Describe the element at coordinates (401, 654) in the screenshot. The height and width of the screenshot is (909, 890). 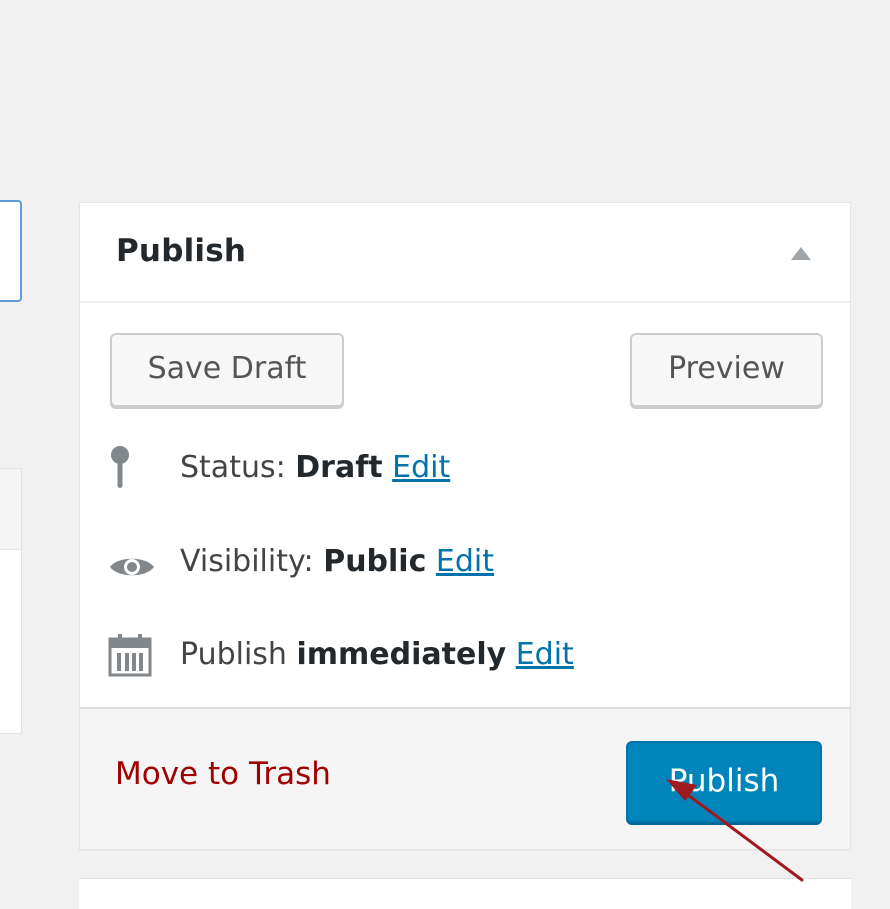
I see `post-schedule-value: immediately` at that location.